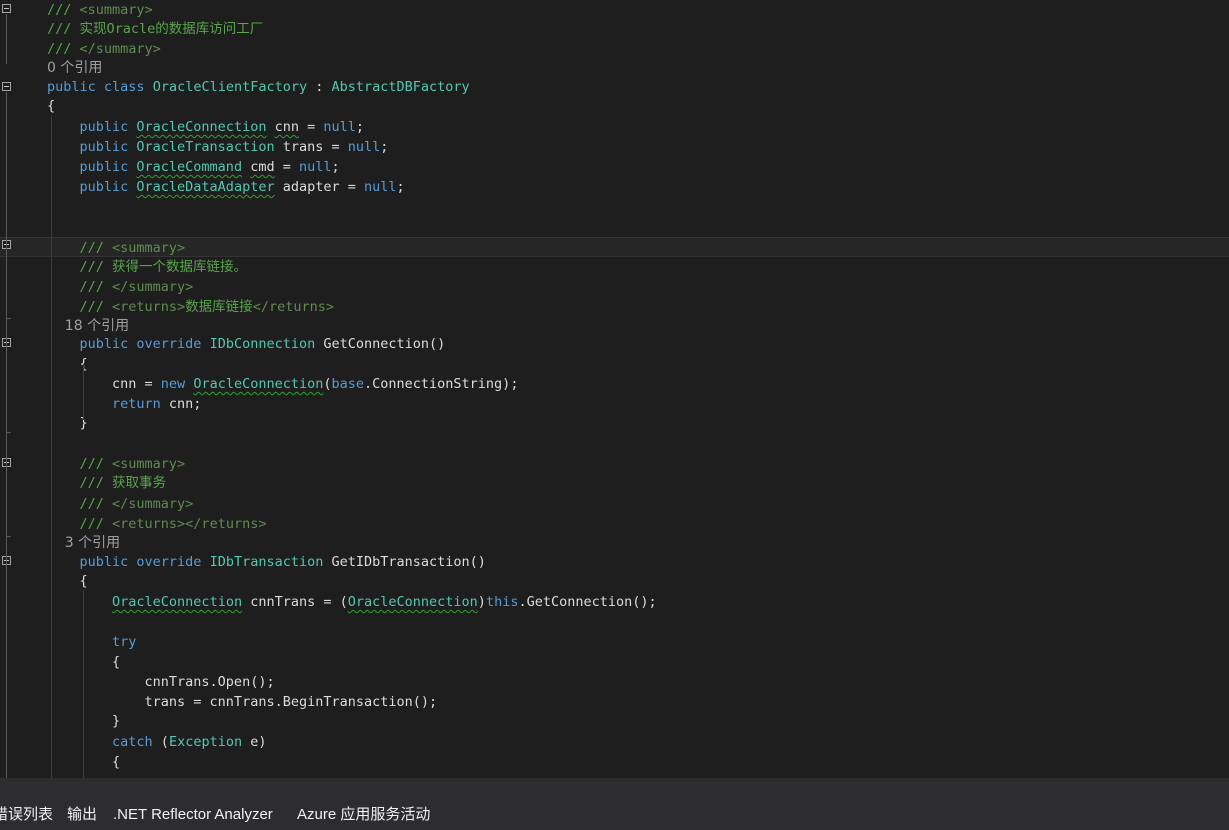 This screenshot has height=830, width=1229. Describe the element at coordinates (614, 682) in the screenshot. I see `code-line: cnnTrans.Open();` at that location.